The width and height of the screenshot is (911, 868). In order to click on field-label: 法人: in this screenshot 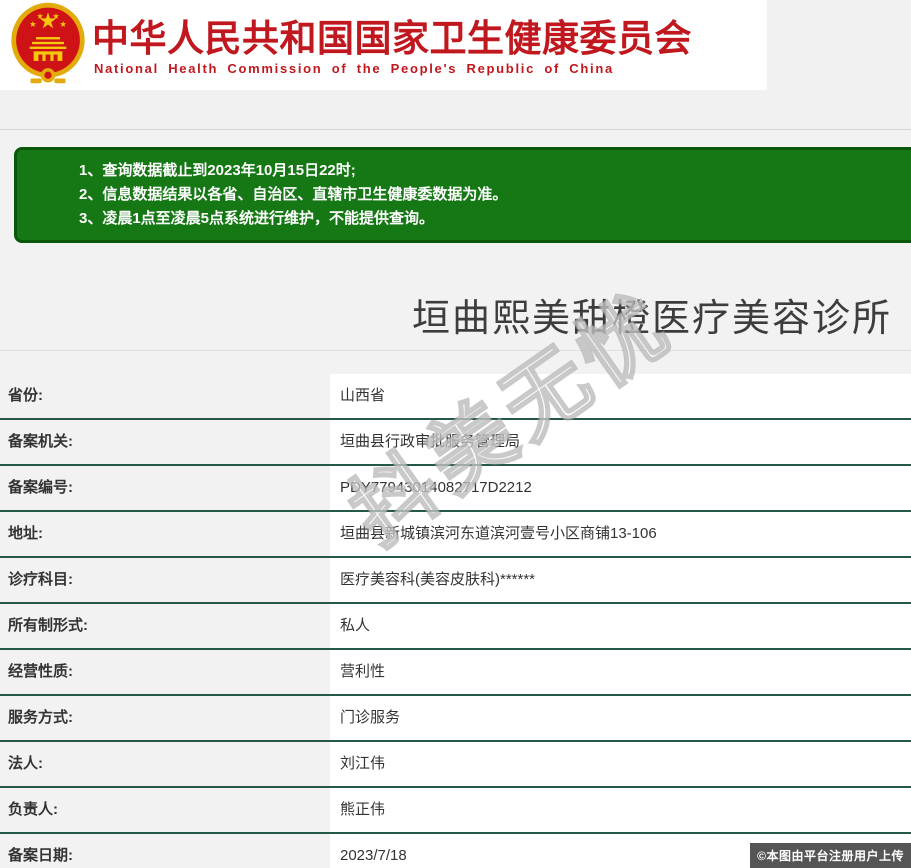, I will do `click(165, 764)`.